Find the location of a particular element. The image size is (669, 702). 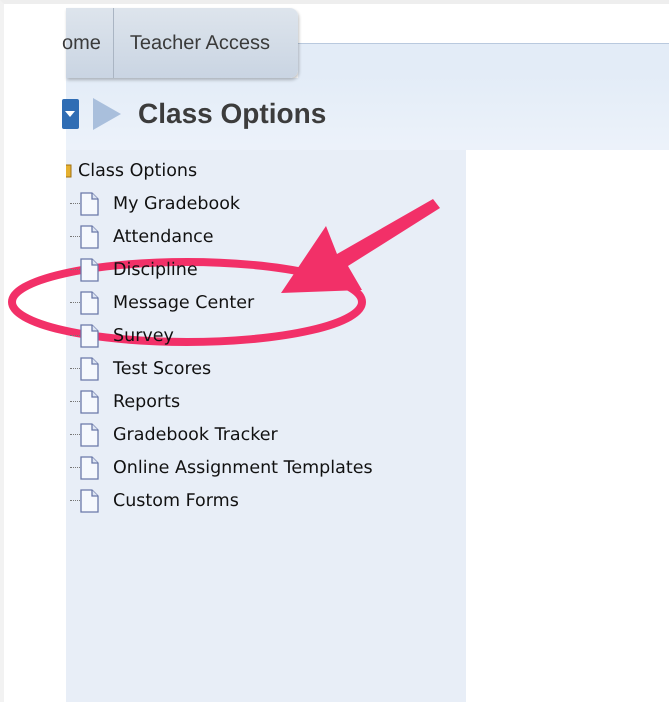

triangle-icon is located at coordinates (107, 114).